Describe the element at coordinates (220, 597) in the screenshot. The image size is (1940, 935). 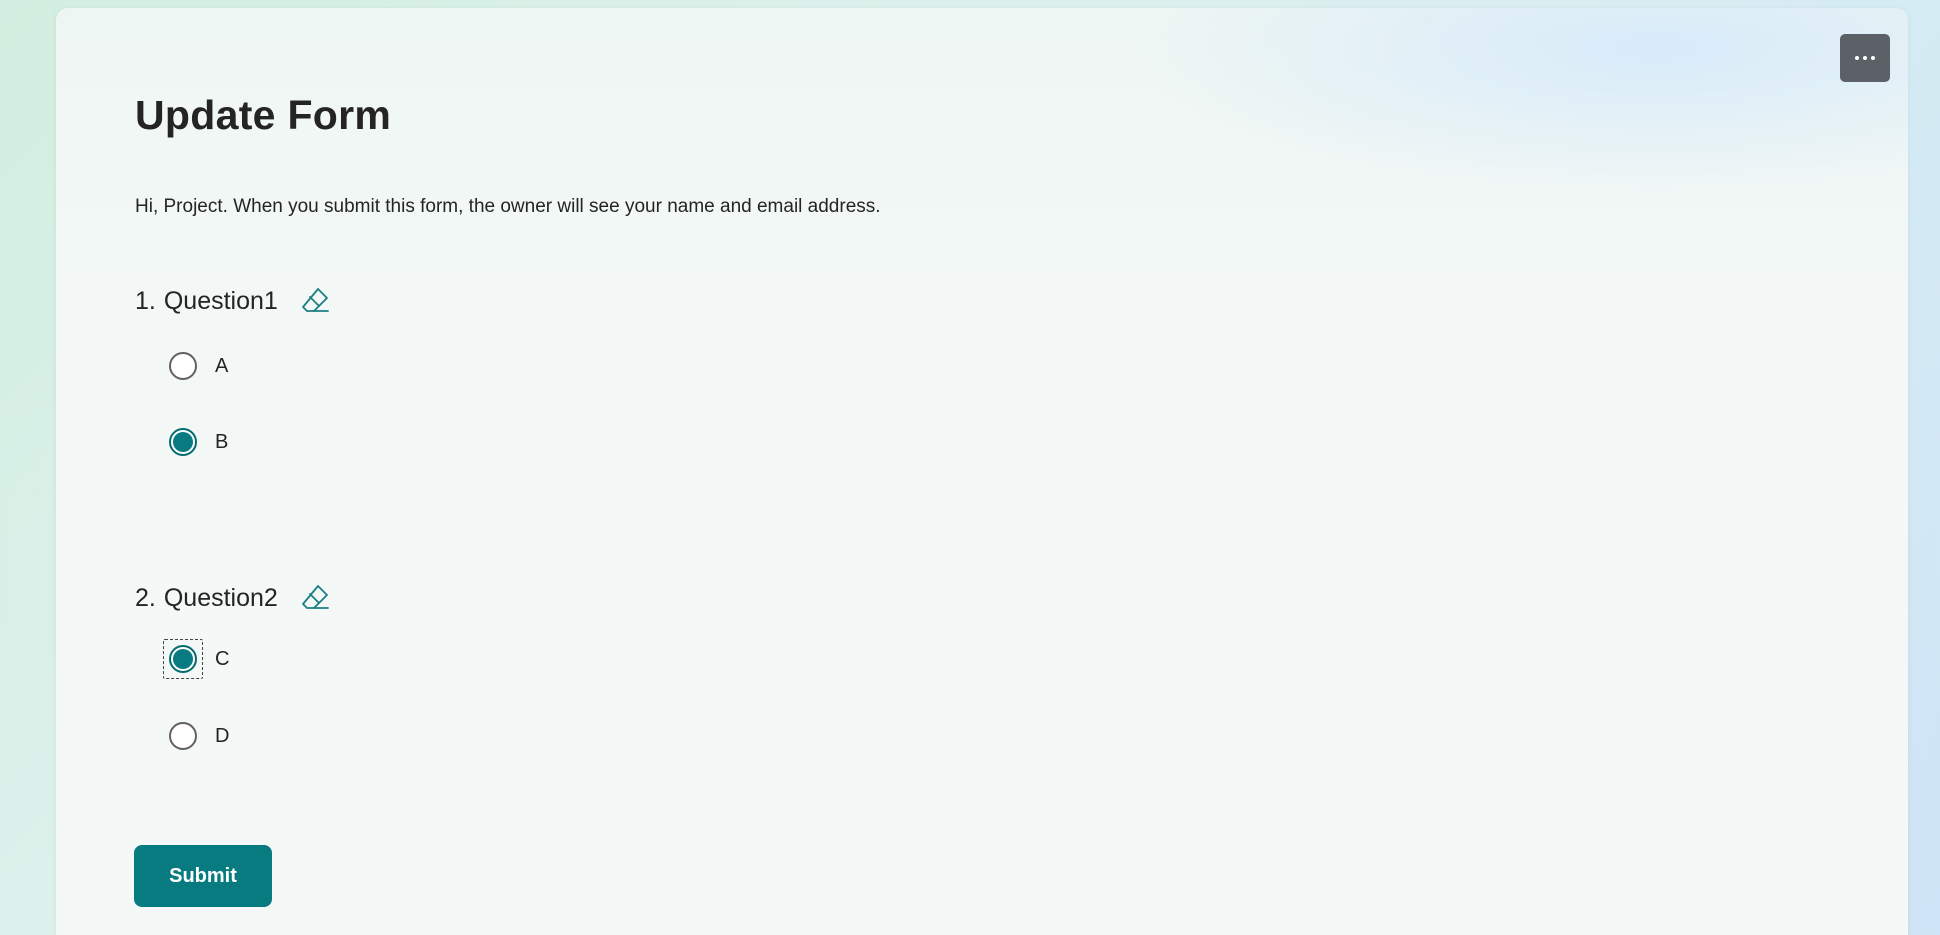
I see `question-2-title: Question2` at that location.